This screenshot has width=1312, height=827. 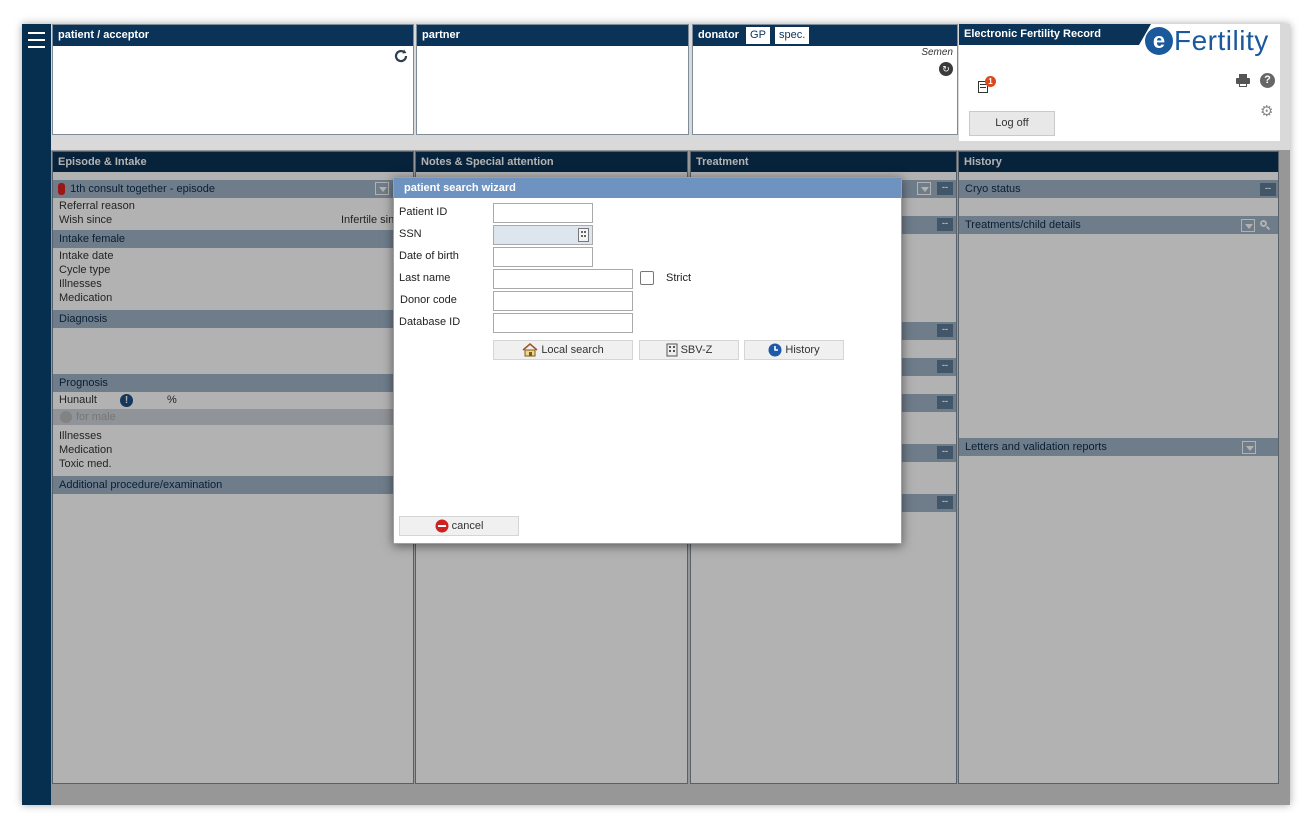 I want to click on document-alert-icon: 1, so click(x=987, y=85).